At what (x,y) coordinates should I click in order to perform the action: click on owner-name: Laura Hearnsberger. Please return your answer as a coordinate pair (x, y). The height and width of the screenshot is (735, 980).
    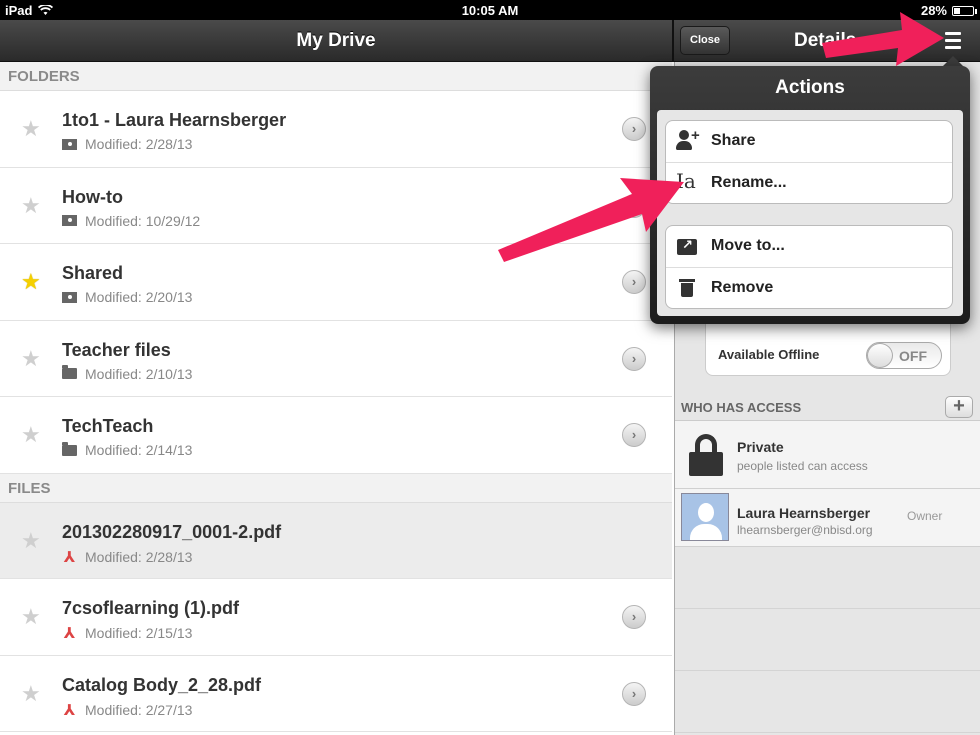
    Looking at the image, I should click on (804, 513).